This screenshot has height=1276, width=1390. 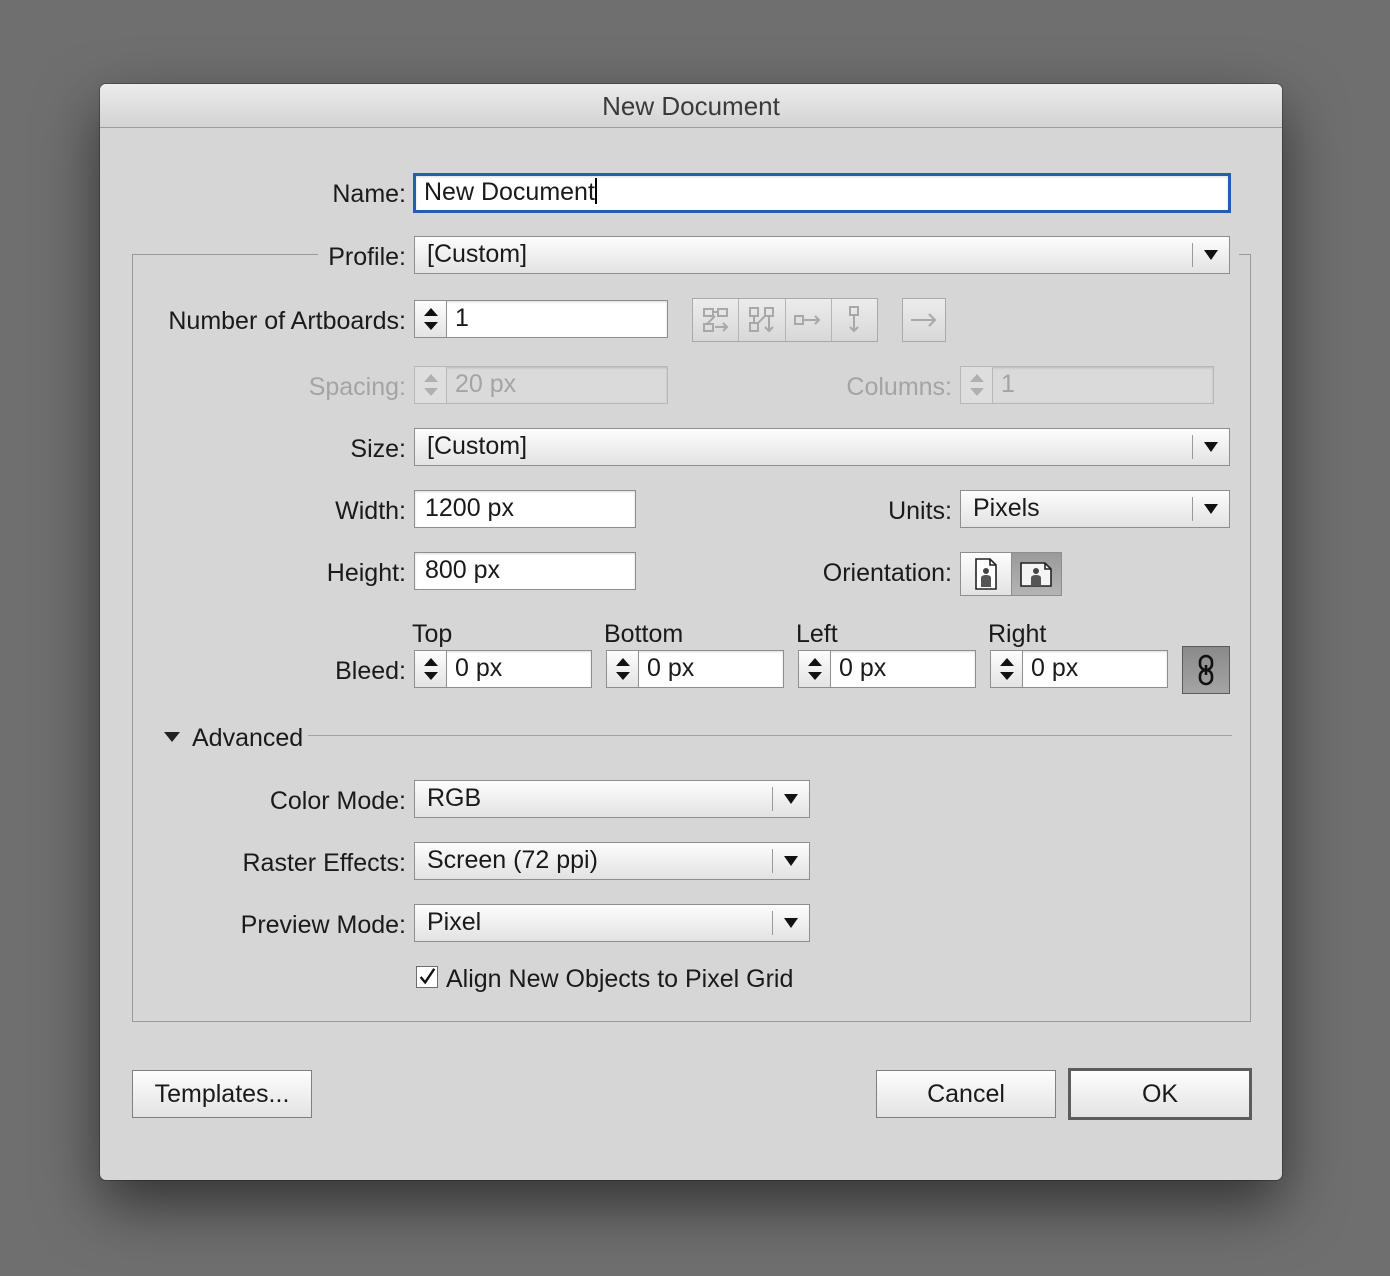 I want to click on align-pixel-grid-checkbox, so click(x=427, y=977).